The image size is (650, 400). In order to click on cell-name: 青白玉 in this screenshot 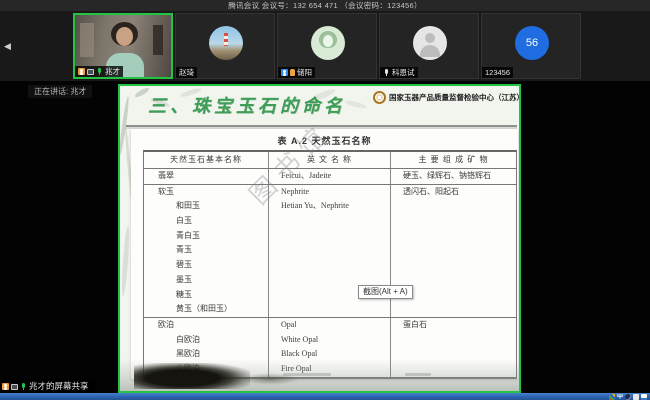, I will do `click(188, 235)`.